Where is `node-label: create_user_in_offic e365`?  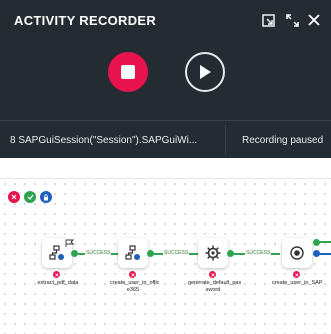 node-label: create_user_in_offic e365 is located at coordinates (135, 286).